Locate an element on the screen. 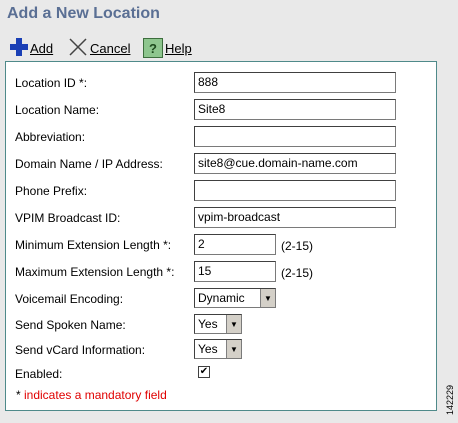 The height and width of the screenshot is (423, 458). row-location-id: Location ID *: 888 is located at coordinates (221, 83).